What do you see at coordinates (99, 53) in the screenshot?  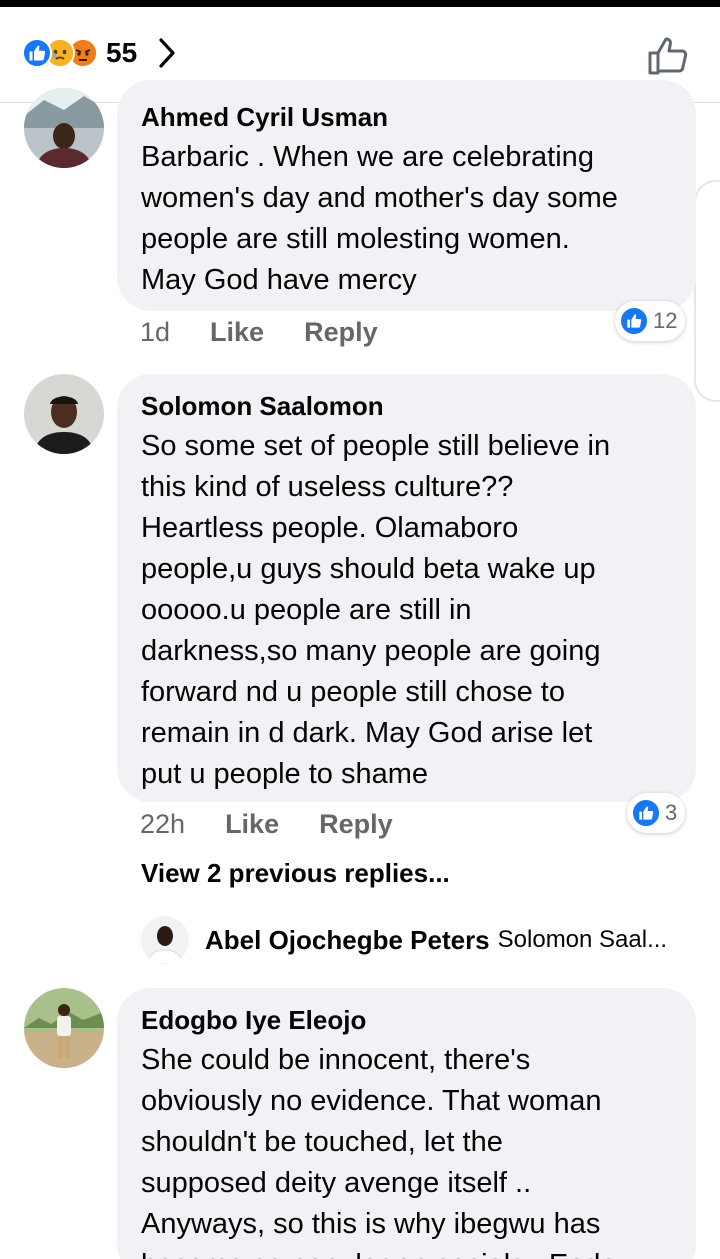 I see `reactions-summary: 55` at bounding box center [99, 53].